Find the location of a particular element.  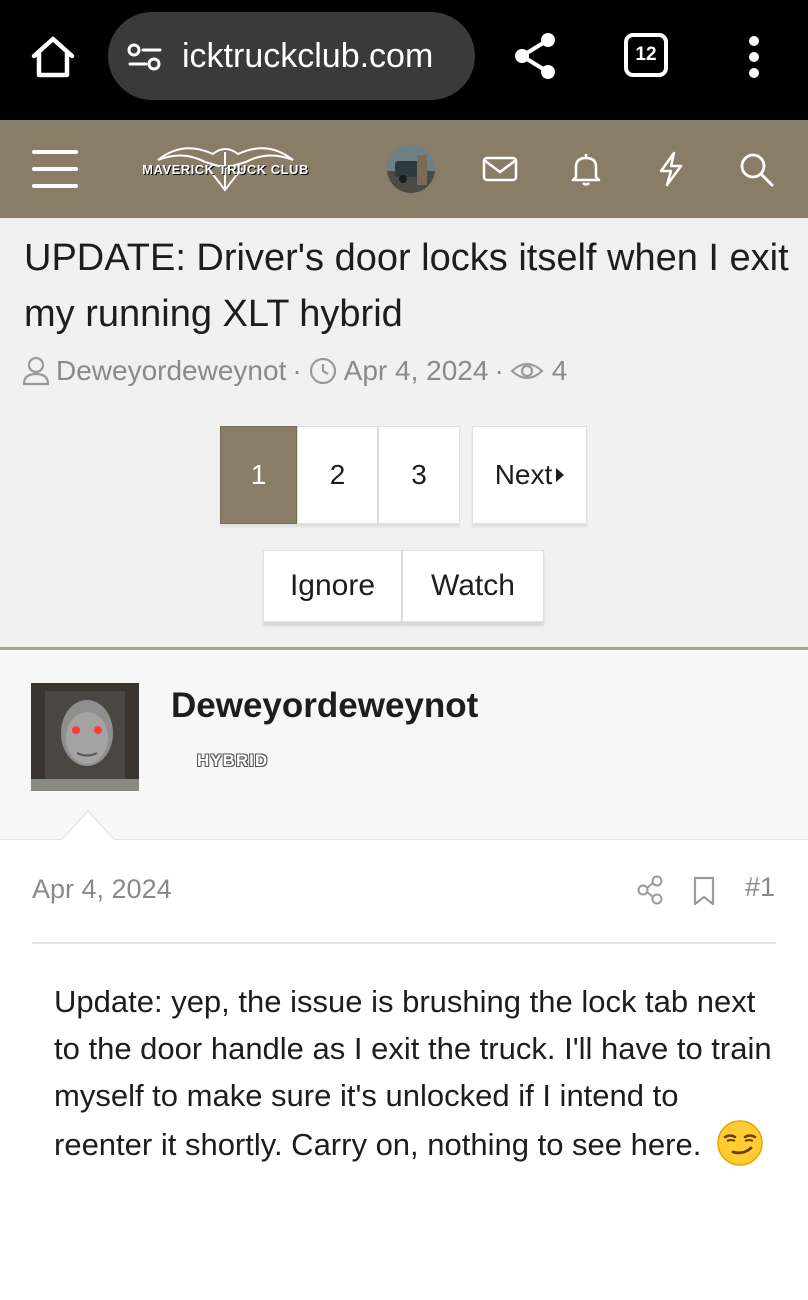

site-header: MAVERICK TRUCK CLUB is located at coordinates (404, 169).